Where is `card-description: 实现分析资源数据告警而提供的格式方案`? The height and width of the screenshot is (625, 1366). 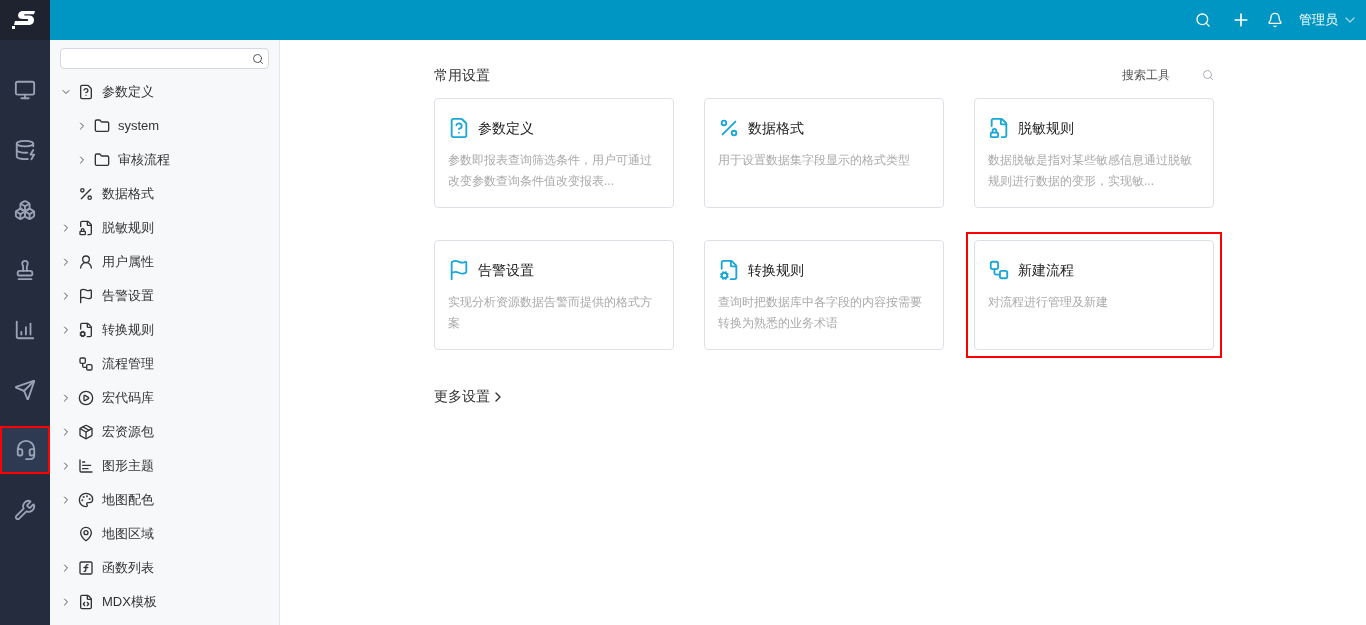 card-description: 实现分析资源数据告警而提供的格式方案 is located at coordinates (550, 313).